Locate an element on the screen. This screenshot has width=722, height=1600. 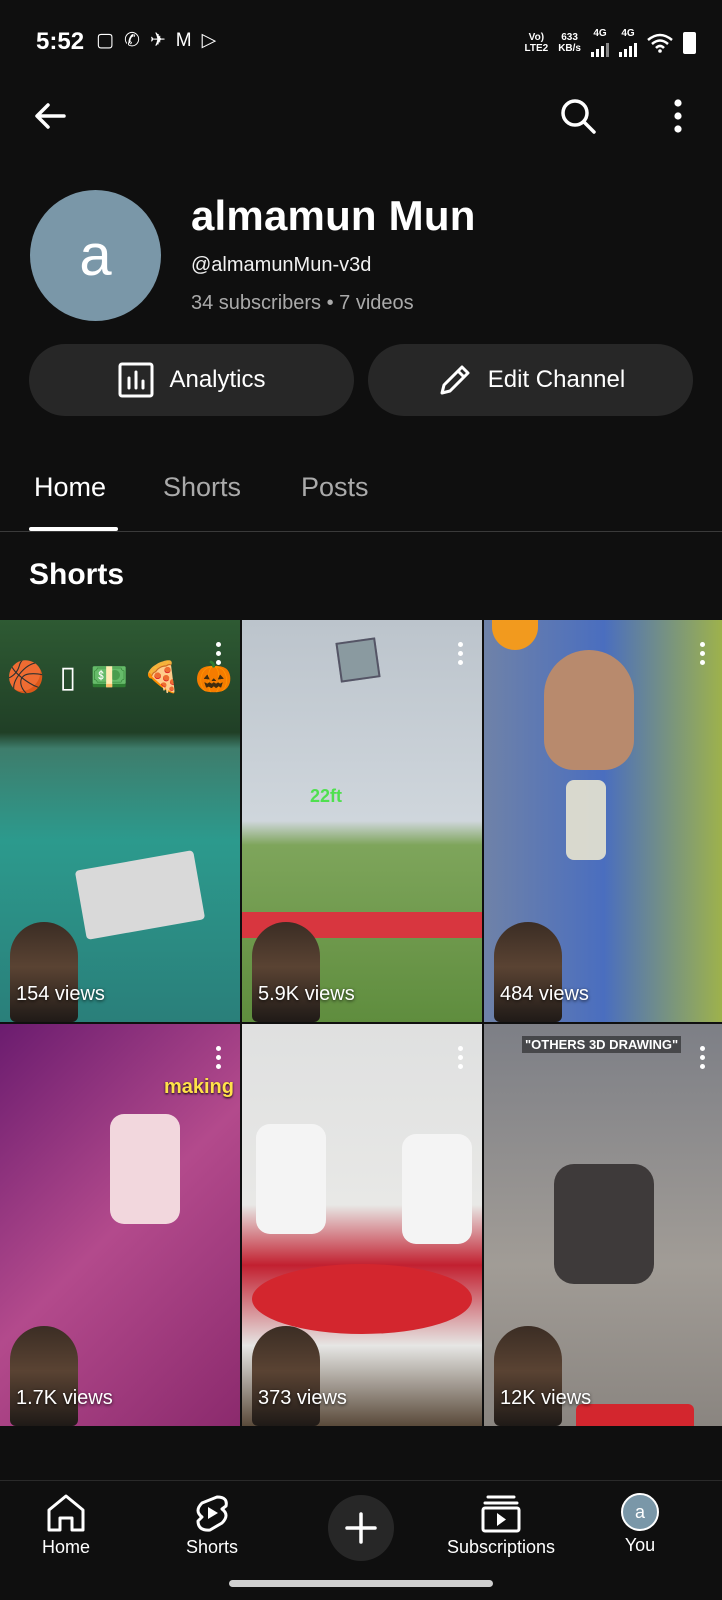
nav-home: Home is located at coordinates (66, 1525).